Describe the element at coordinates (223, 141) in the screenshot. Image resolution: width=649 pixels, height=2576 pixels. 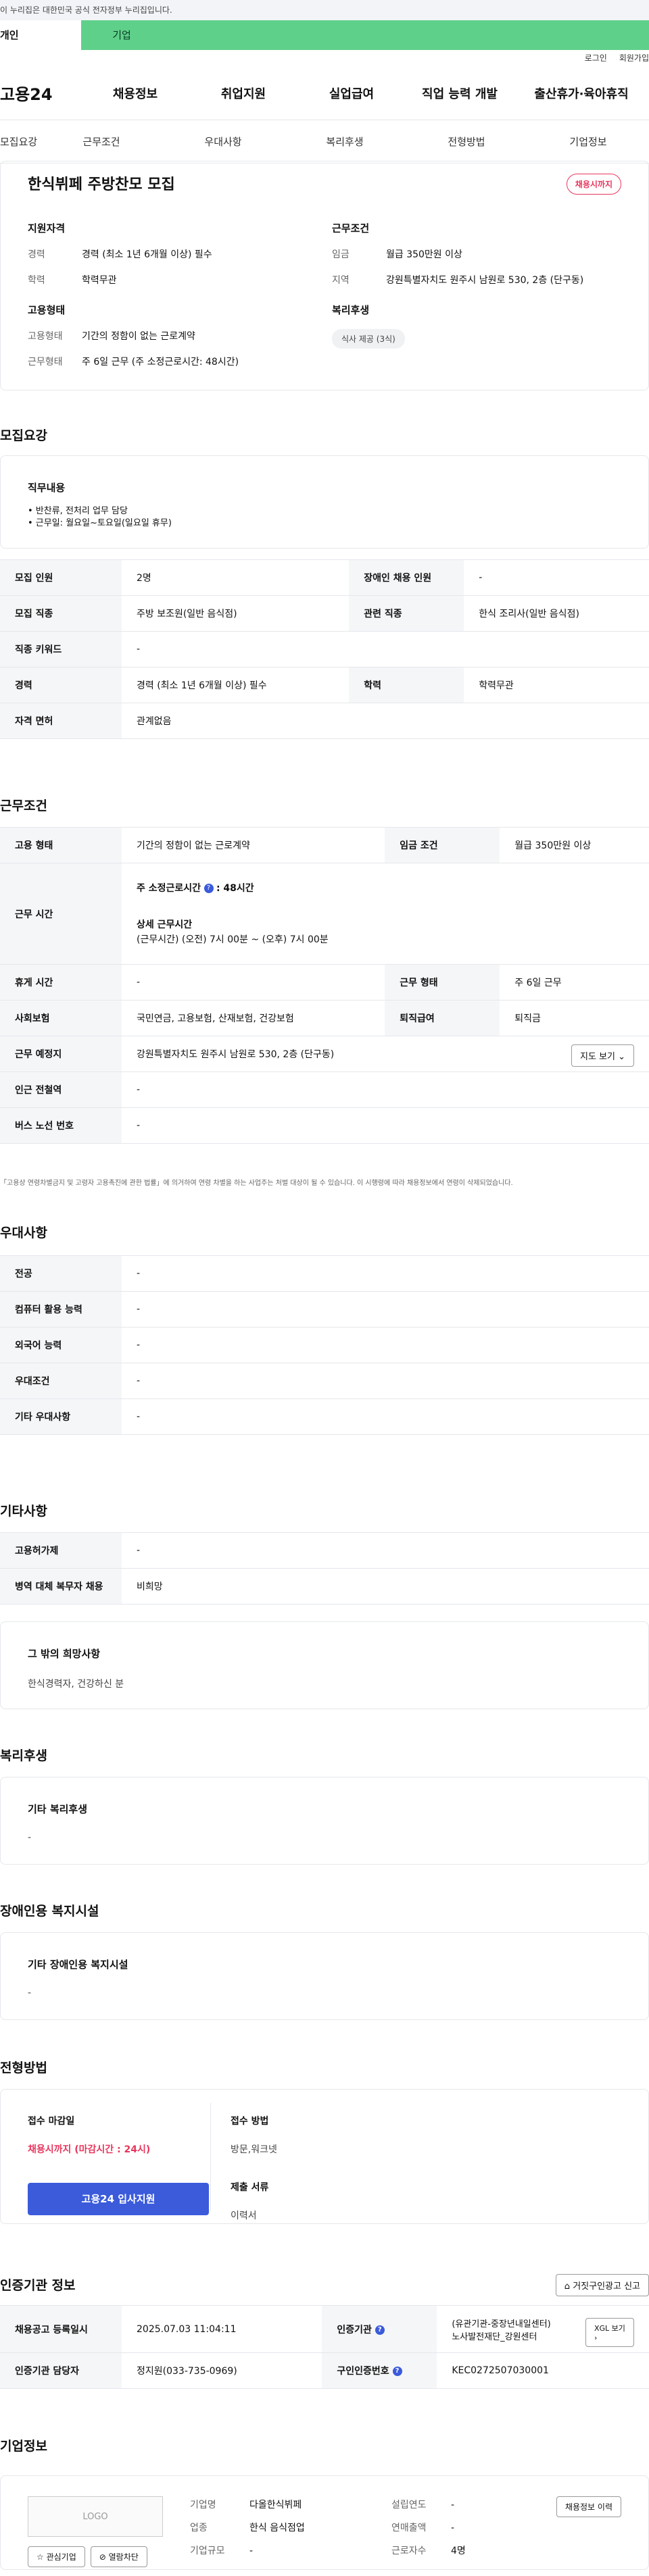
I see `nav-pref: 우대사항` at that location.